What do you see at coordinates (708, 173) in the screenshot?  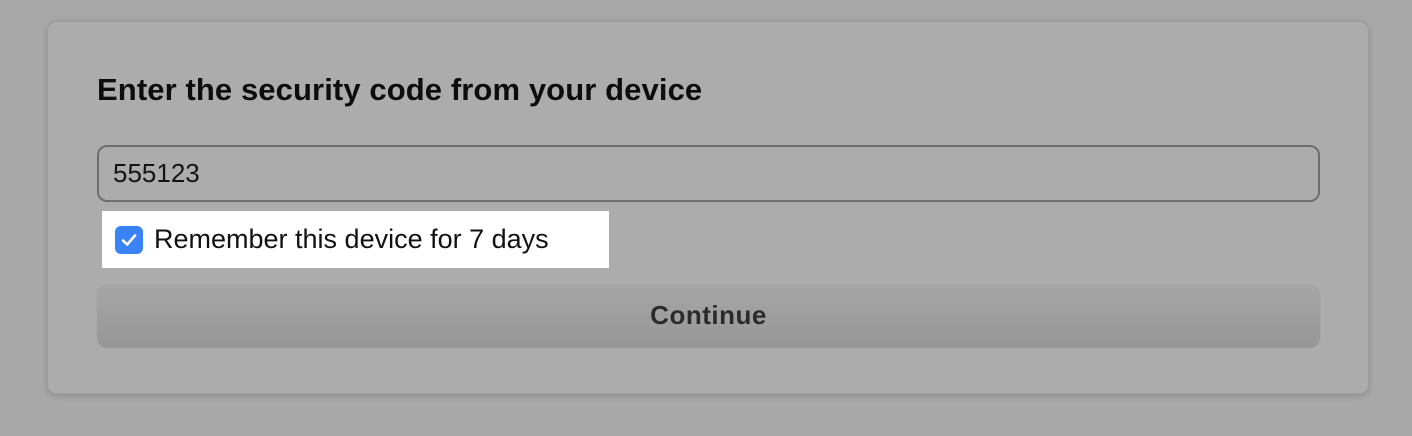 I see `security-code-input` at bounding box center [708, 173].